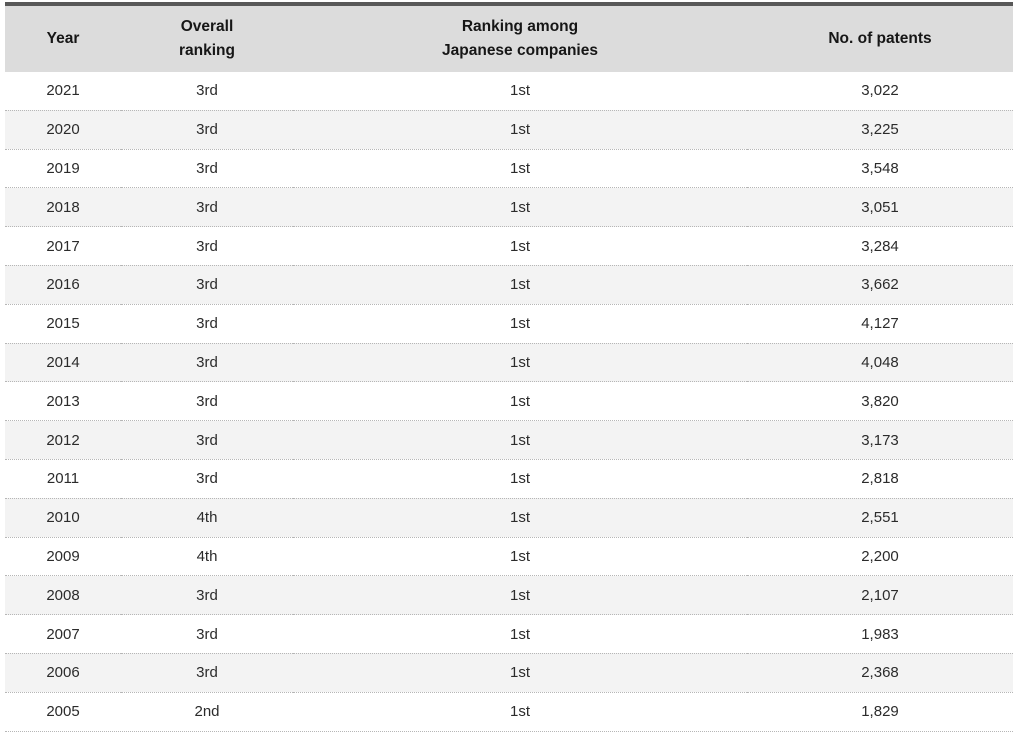 The height and width of the screenshot is (732, 1030). What do you see at coordinates (880, 672) in the screenshot?
I see `cell-no-of-patents: 2,368` at bounding box center [880, 672].